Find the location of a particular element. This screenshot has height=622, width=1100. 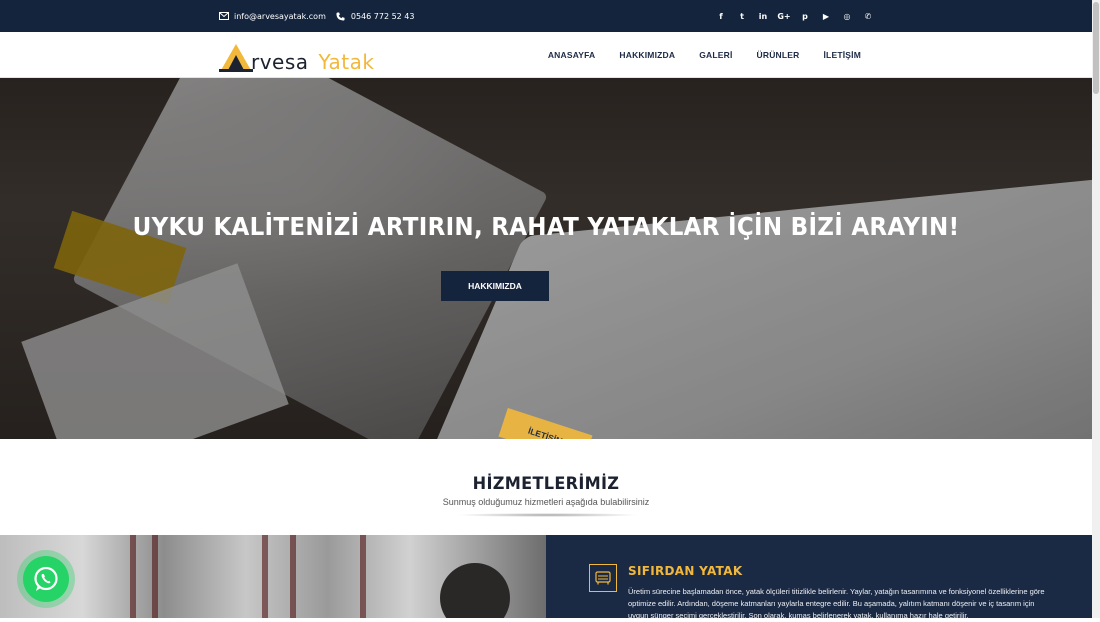

hero-about-button: HAKKIMIZDA is located at coordinates (495, 286).